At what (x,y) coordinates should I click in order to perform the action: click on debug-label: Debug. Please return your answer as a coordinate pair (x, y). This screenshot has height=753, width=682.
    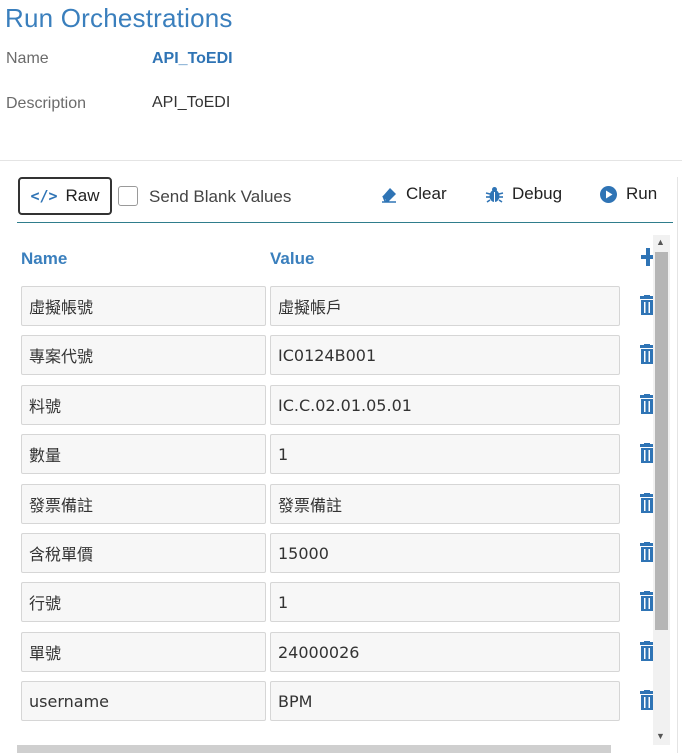
    Looking at the image, I should click on (537, 193).